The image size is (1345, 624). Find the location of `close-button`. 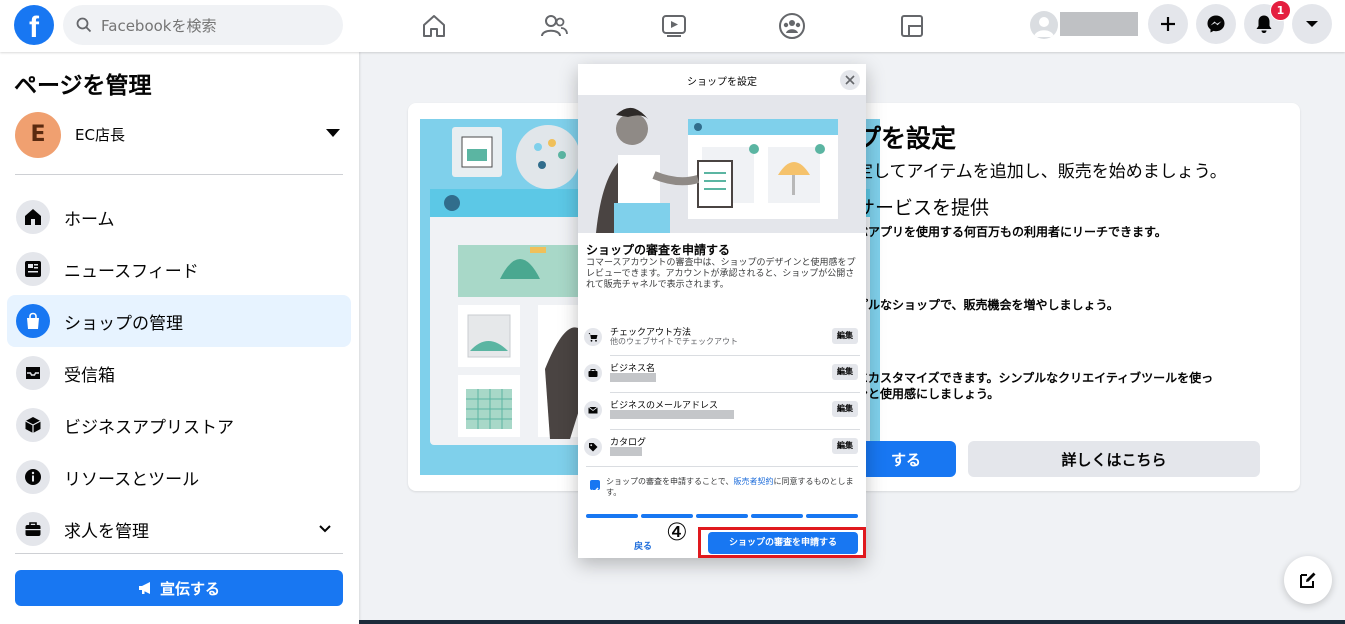

close-button is located at coordinates (850, 80).